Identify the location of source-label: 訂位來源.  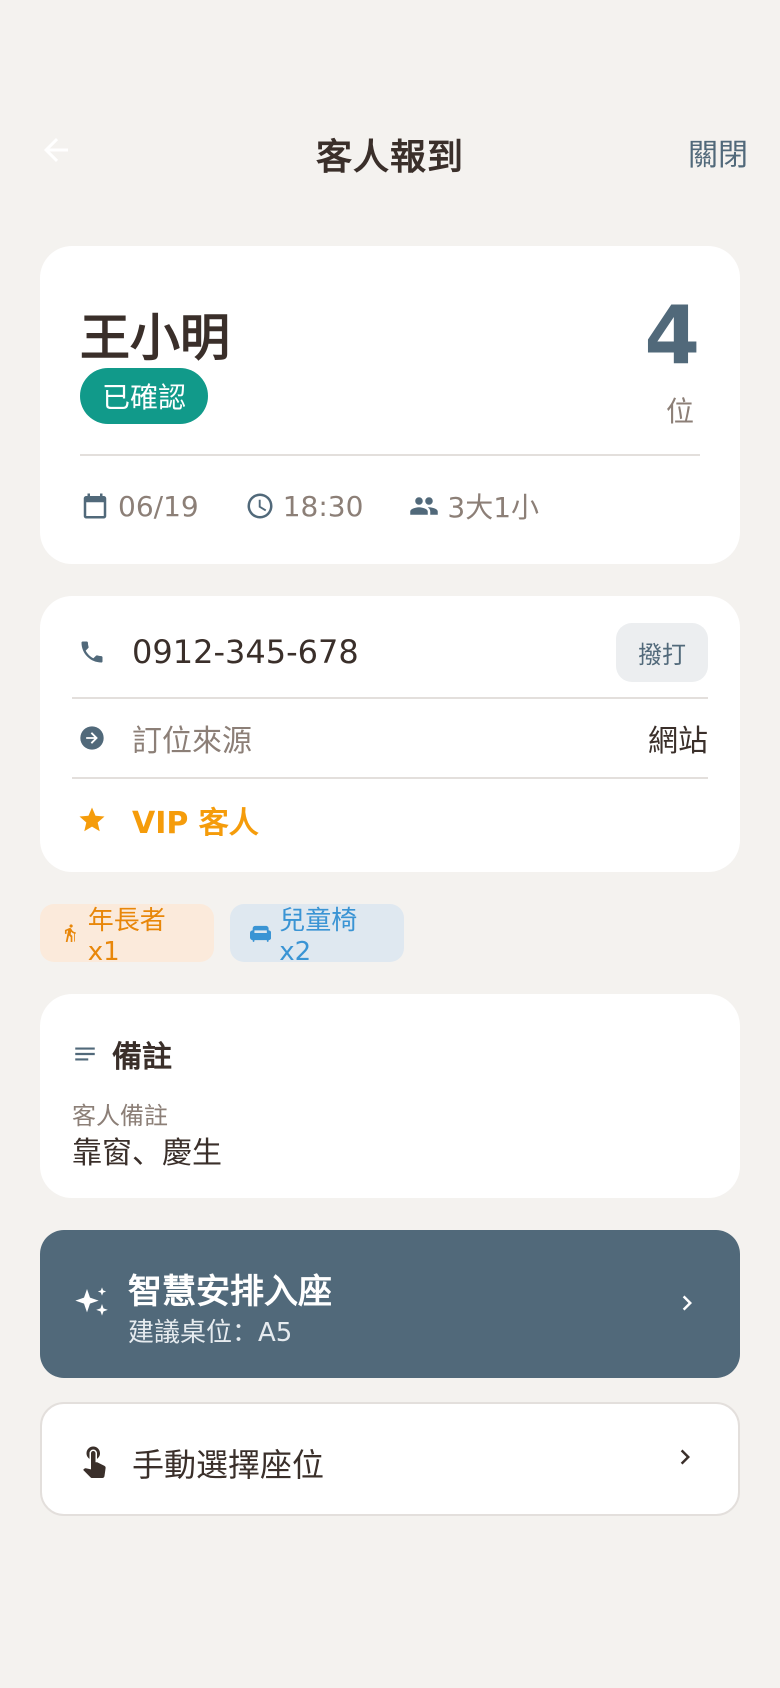
(192, 741).